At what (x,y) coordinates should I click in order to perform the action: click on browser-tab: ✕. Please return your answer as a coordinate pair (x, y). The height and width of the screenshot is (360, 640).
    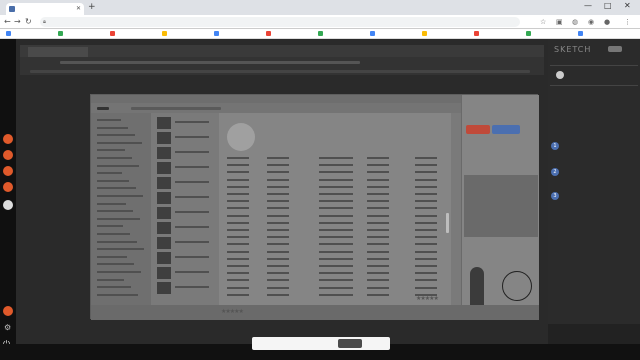
    Looking at the image, I should click on (45, 9).